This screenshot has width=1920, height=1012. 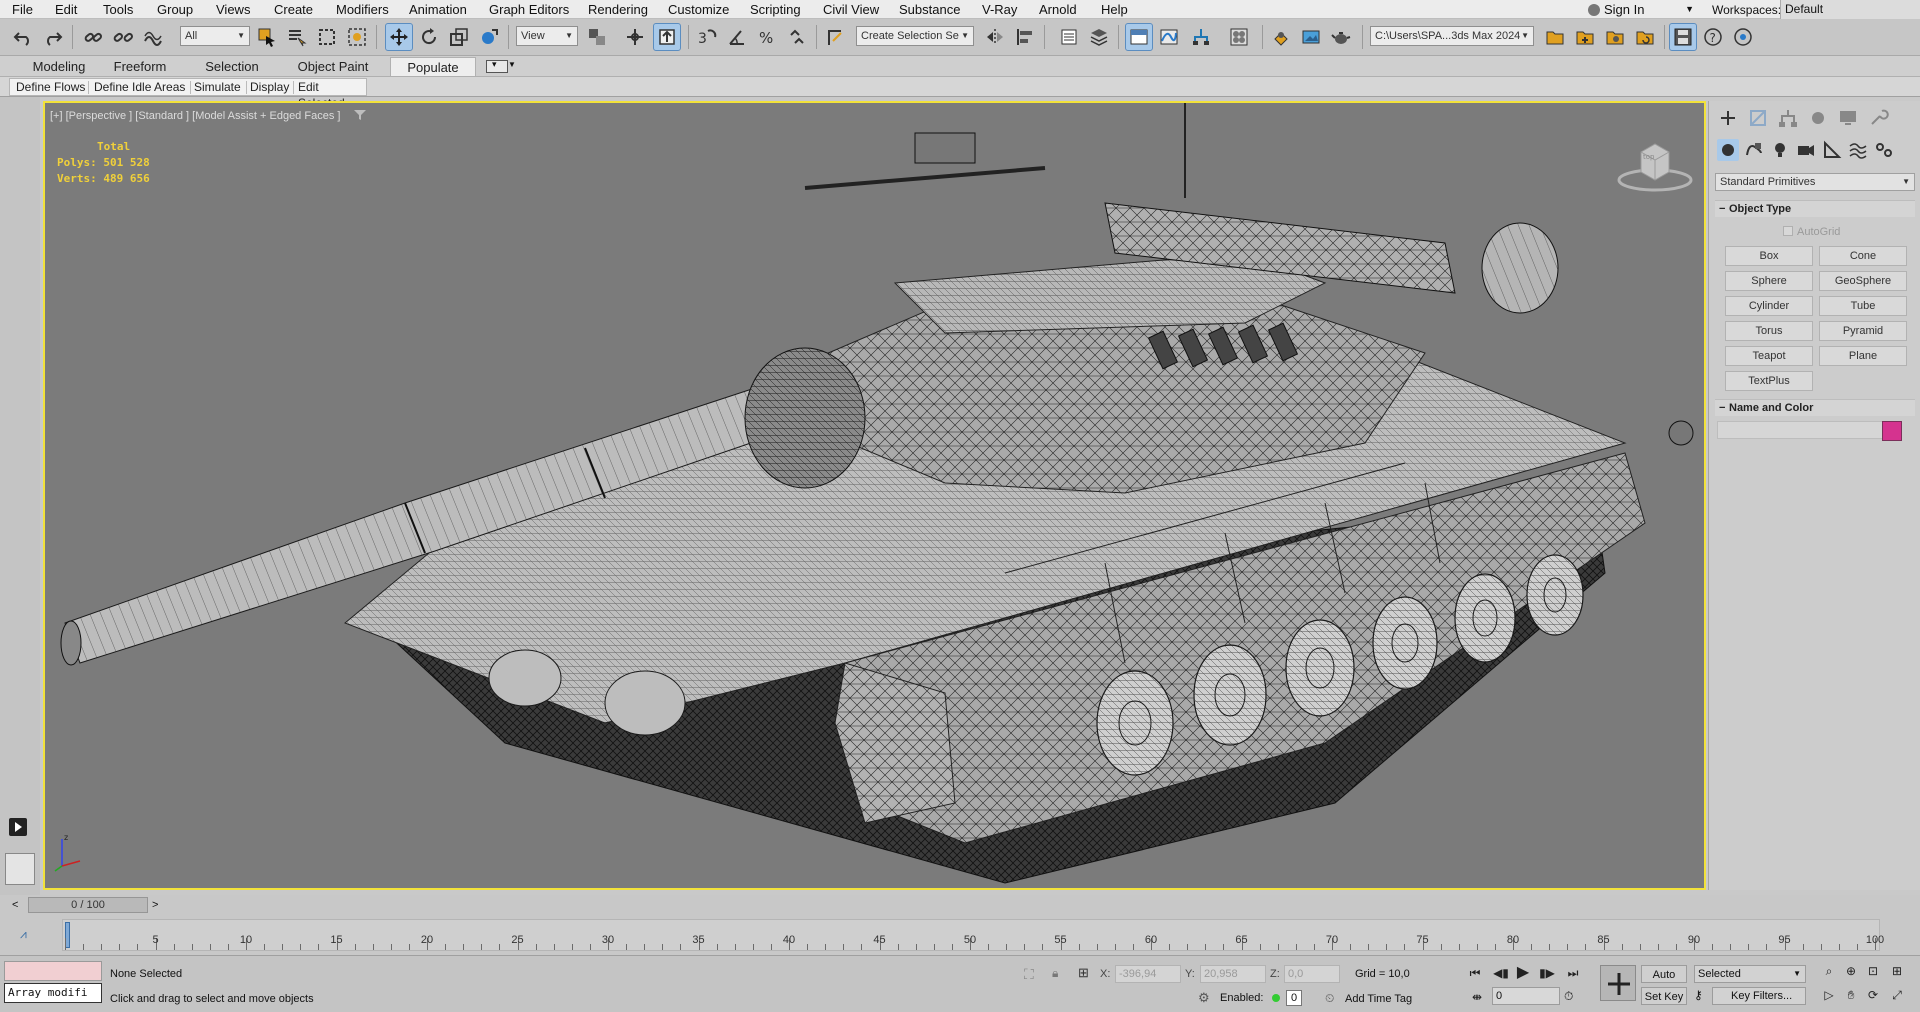 I want to click on tab-populate: Populate, so click(x=433, y=66).